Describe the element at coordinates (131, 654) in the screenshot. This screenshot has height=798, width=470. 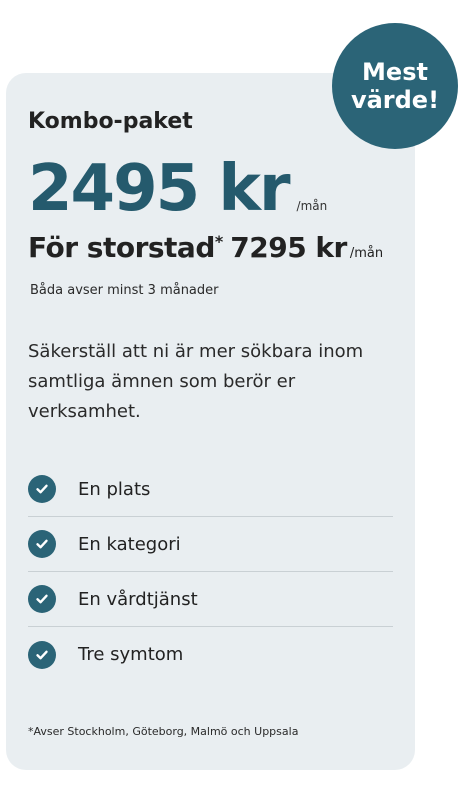
I see `feature-label: Tre symtom` at that location.